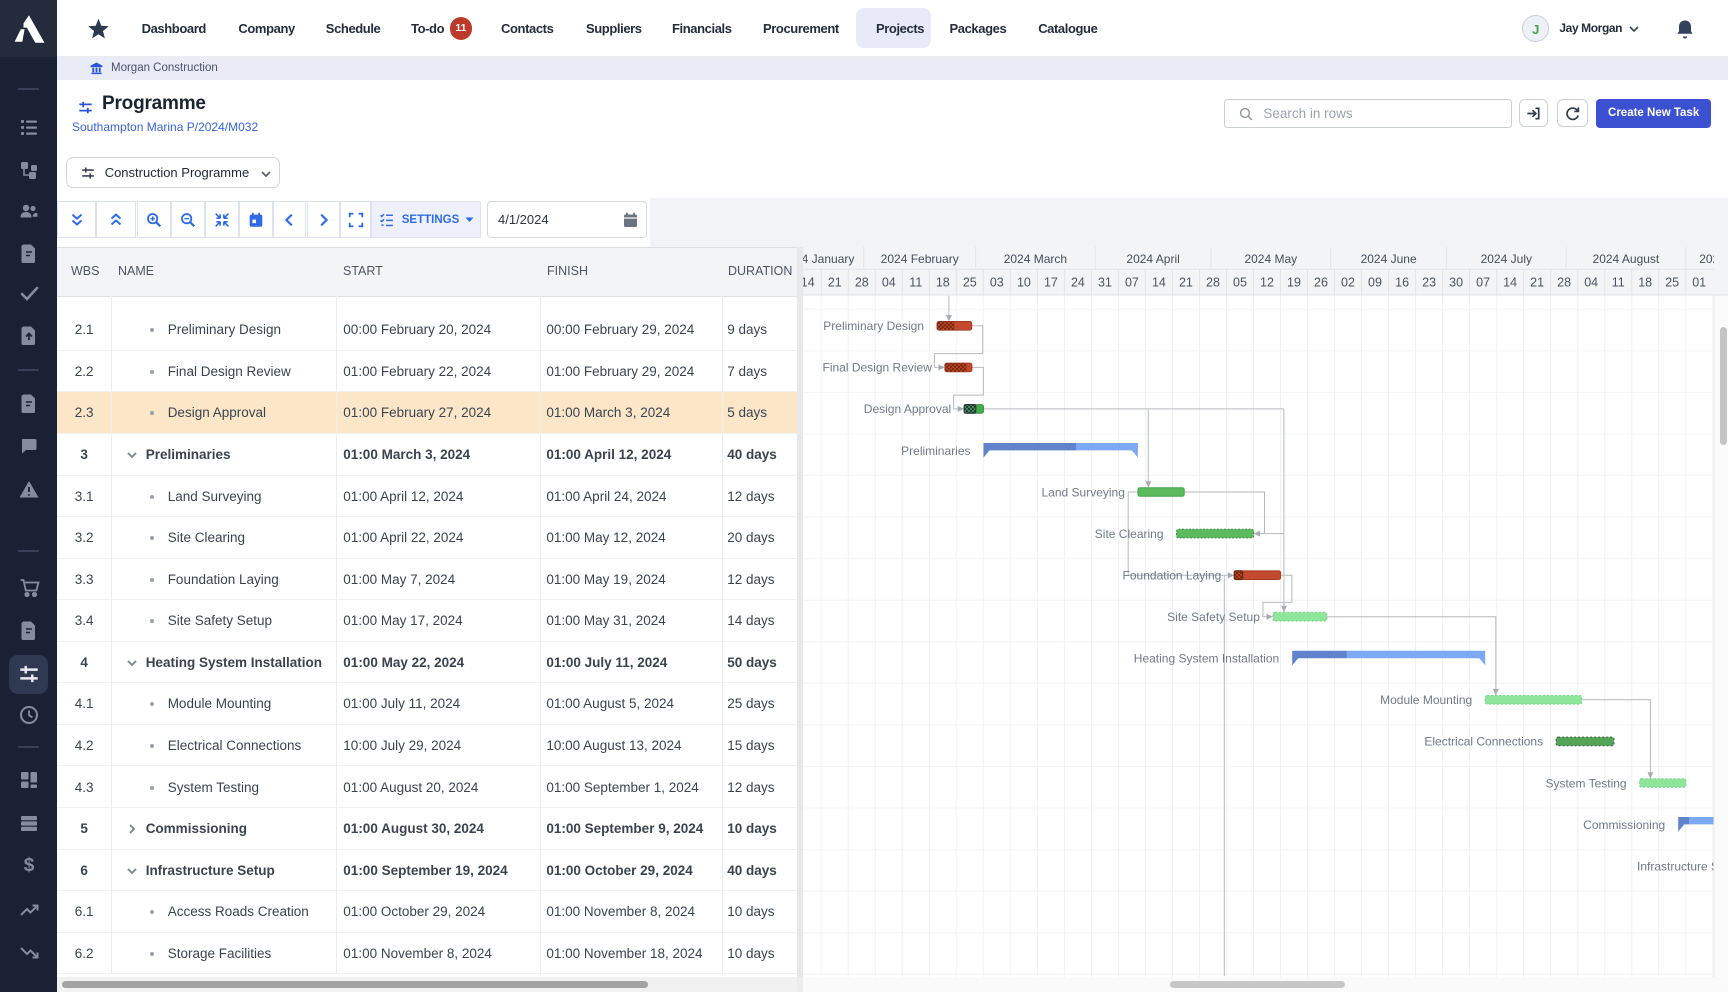 The height and width of the screenshot is (992, 1728). What do you see at coordinates (1426, 700) in the screenshot?
I see `svg-text: Module Mounting` at bounding box center [1426, 700].